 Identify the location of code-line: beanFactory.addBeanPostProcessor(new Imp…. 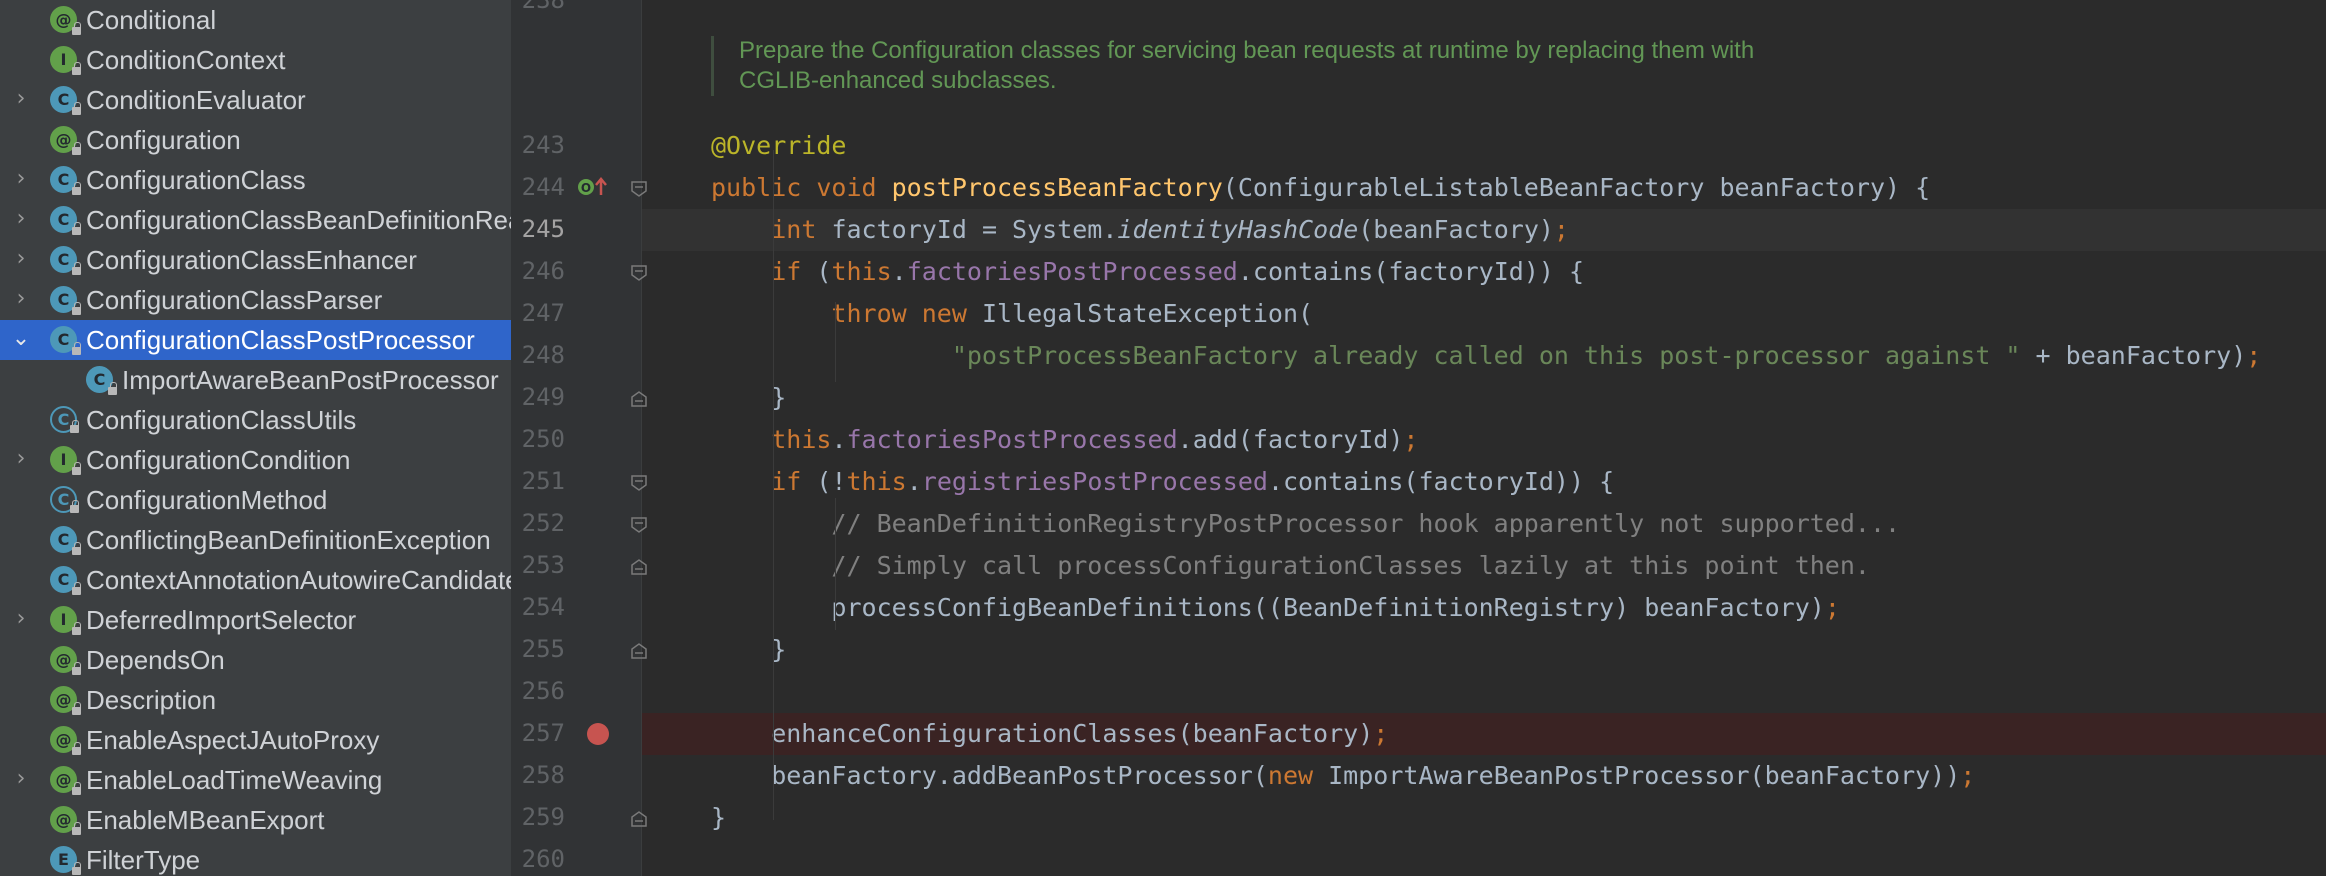
(1343, 775).